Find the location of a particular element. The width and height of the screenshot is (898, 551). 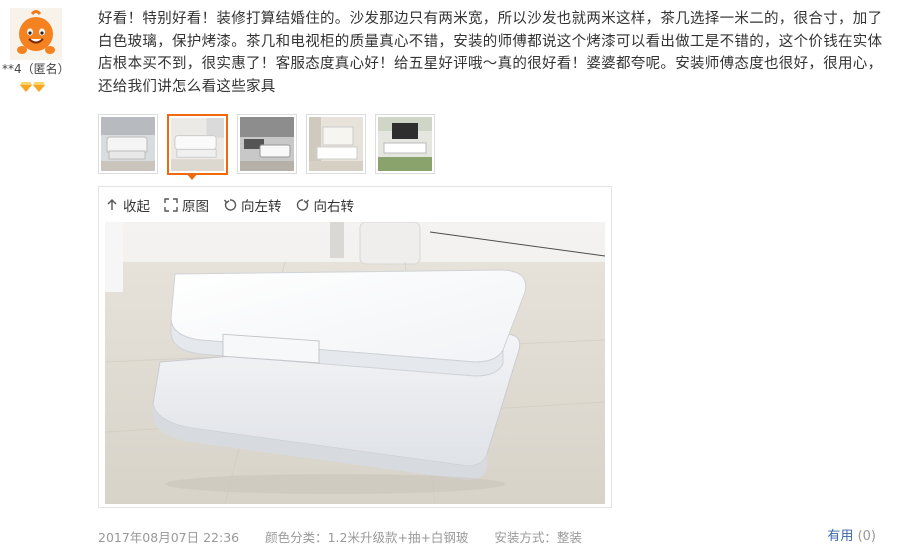

thumbnail-strip is located at coordinates (266, 144).